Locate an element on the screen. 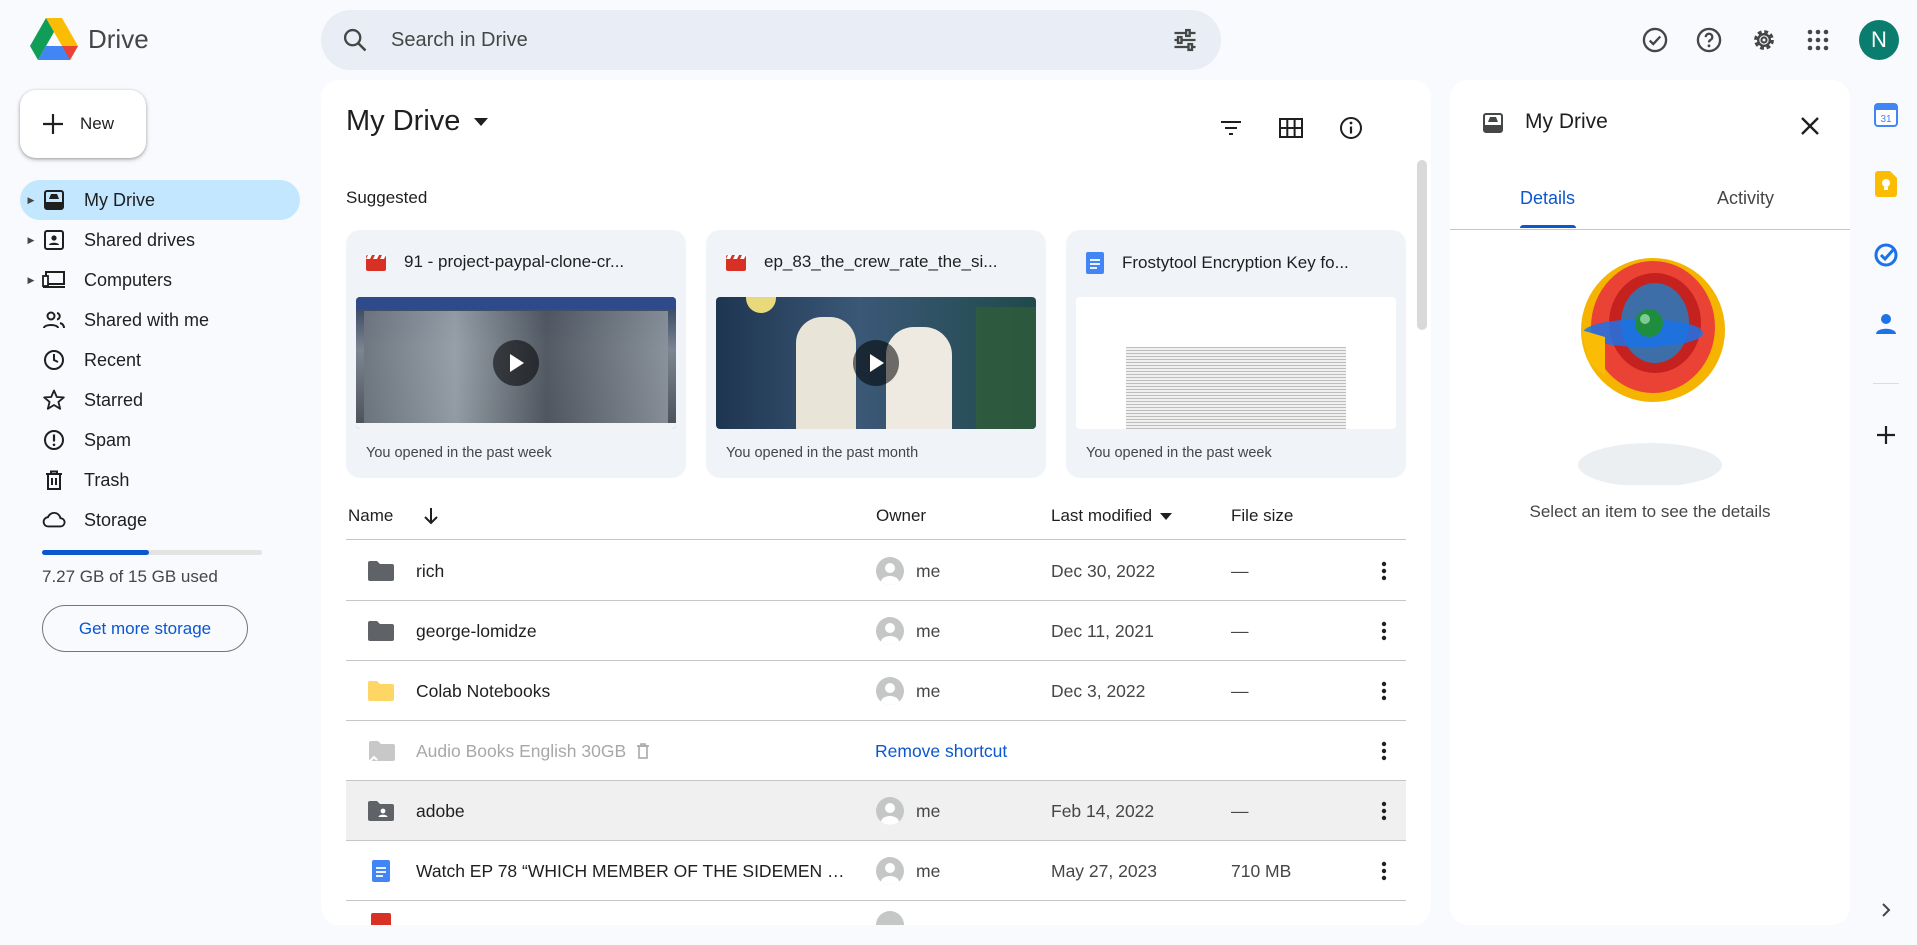 The width and height of the screenshot is (1917, 945). sidebar-item-trash: Trash is located at coordinates (160, 480).